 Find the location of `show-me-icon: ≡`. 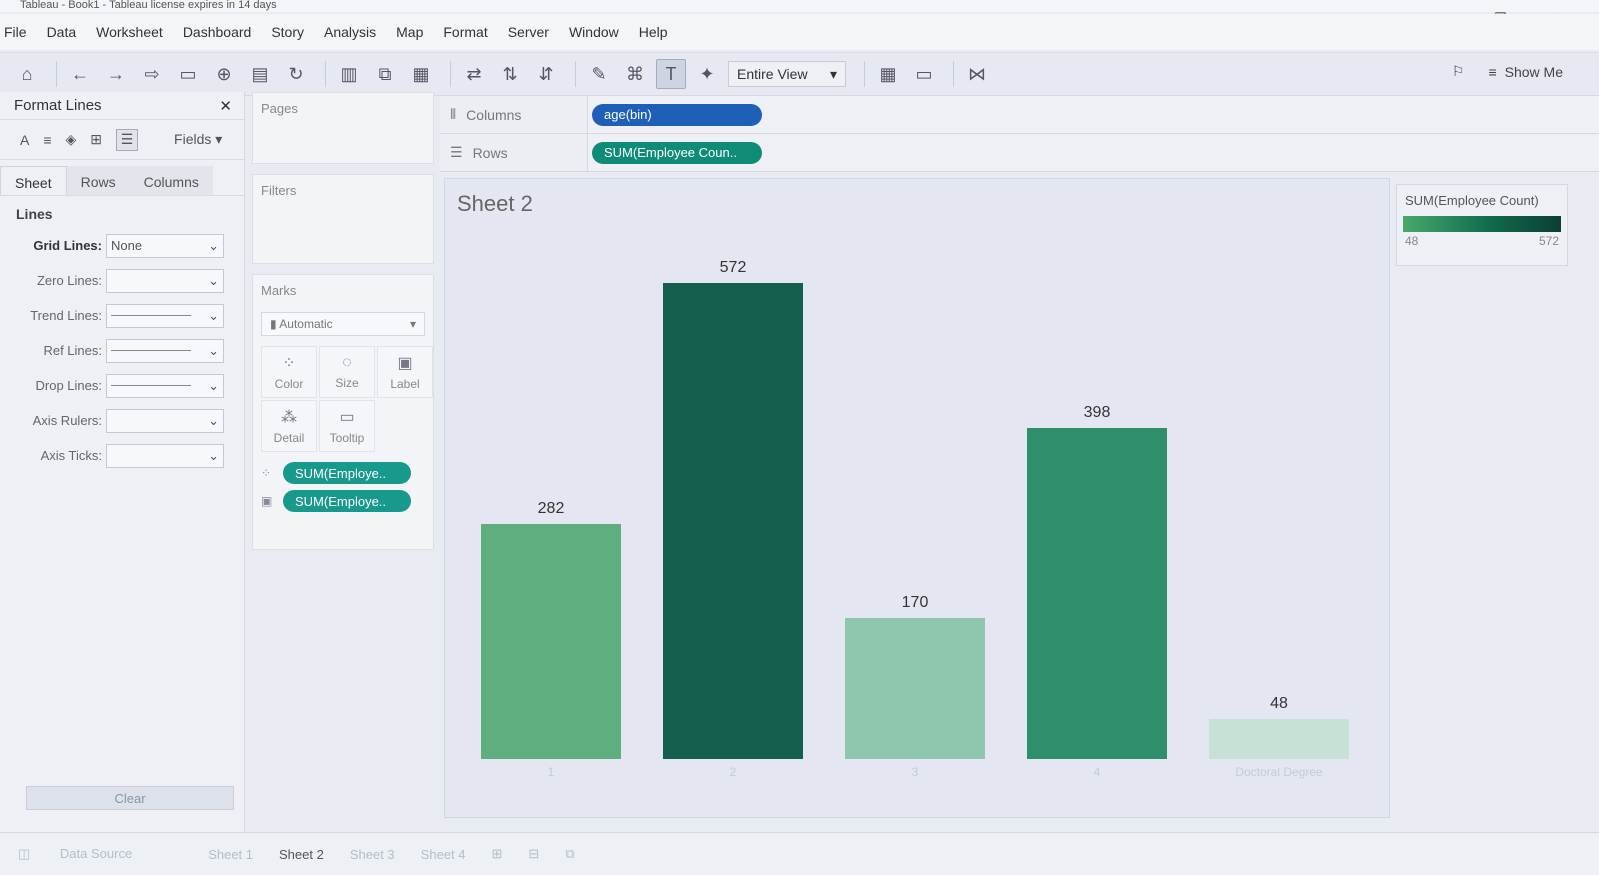

show-me-icon: ≡ is located at coordinates (1492, 71).